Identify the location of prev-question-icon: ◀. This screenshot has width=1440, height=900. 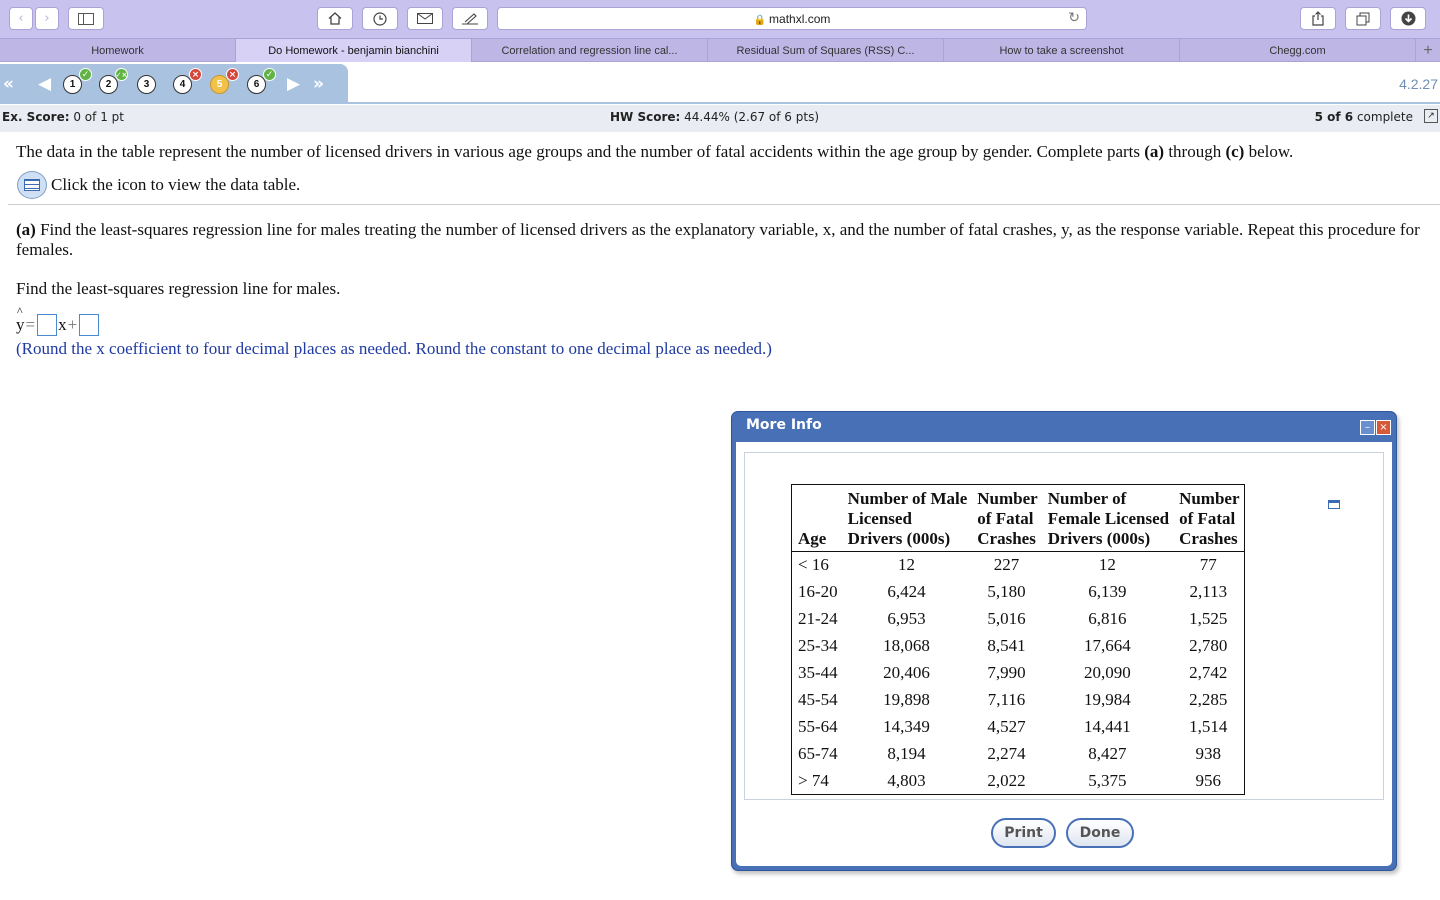
(44, 84).